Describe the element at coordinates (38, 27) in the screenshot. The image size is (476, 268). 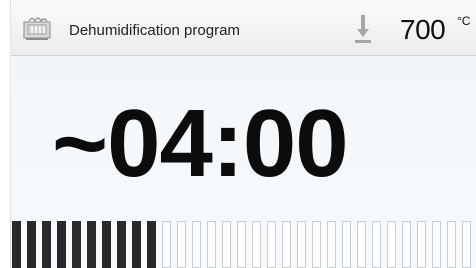
I see `furnace-program-icon` at that location.